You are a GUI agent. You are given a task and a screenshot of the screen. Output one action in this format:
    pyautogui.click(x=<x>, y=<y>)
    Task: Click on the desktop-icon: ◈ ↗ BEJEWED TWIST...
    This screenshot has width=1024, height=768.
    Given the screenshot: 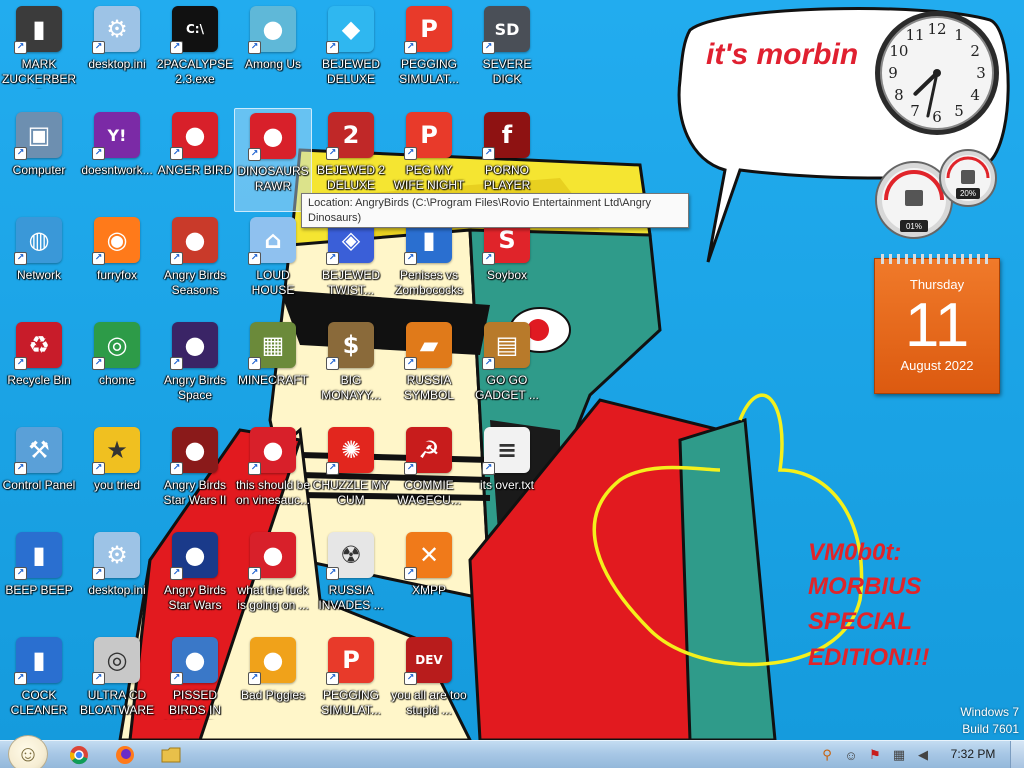 What is the action you would take?
    pyautogui.click(x=351, y=265)
    